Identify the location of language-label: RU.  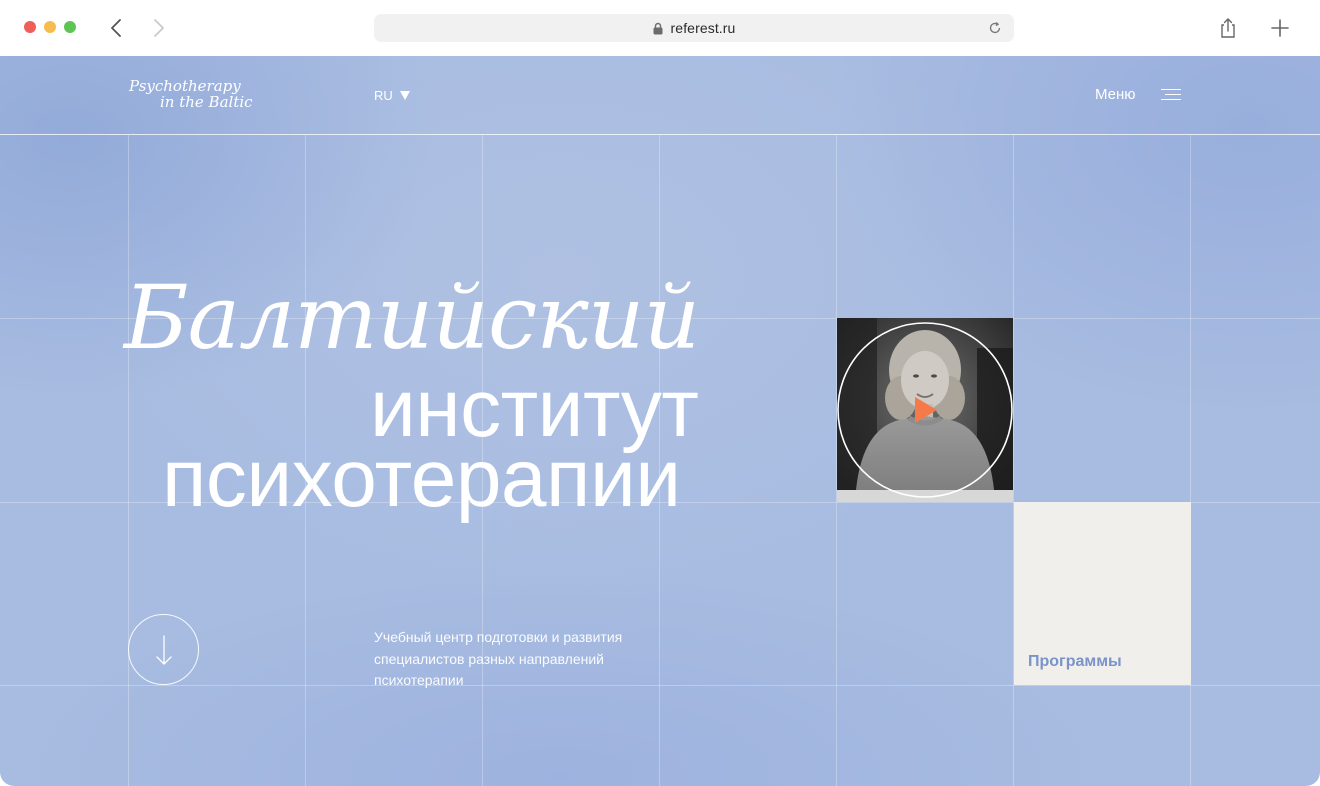
(383, 95).